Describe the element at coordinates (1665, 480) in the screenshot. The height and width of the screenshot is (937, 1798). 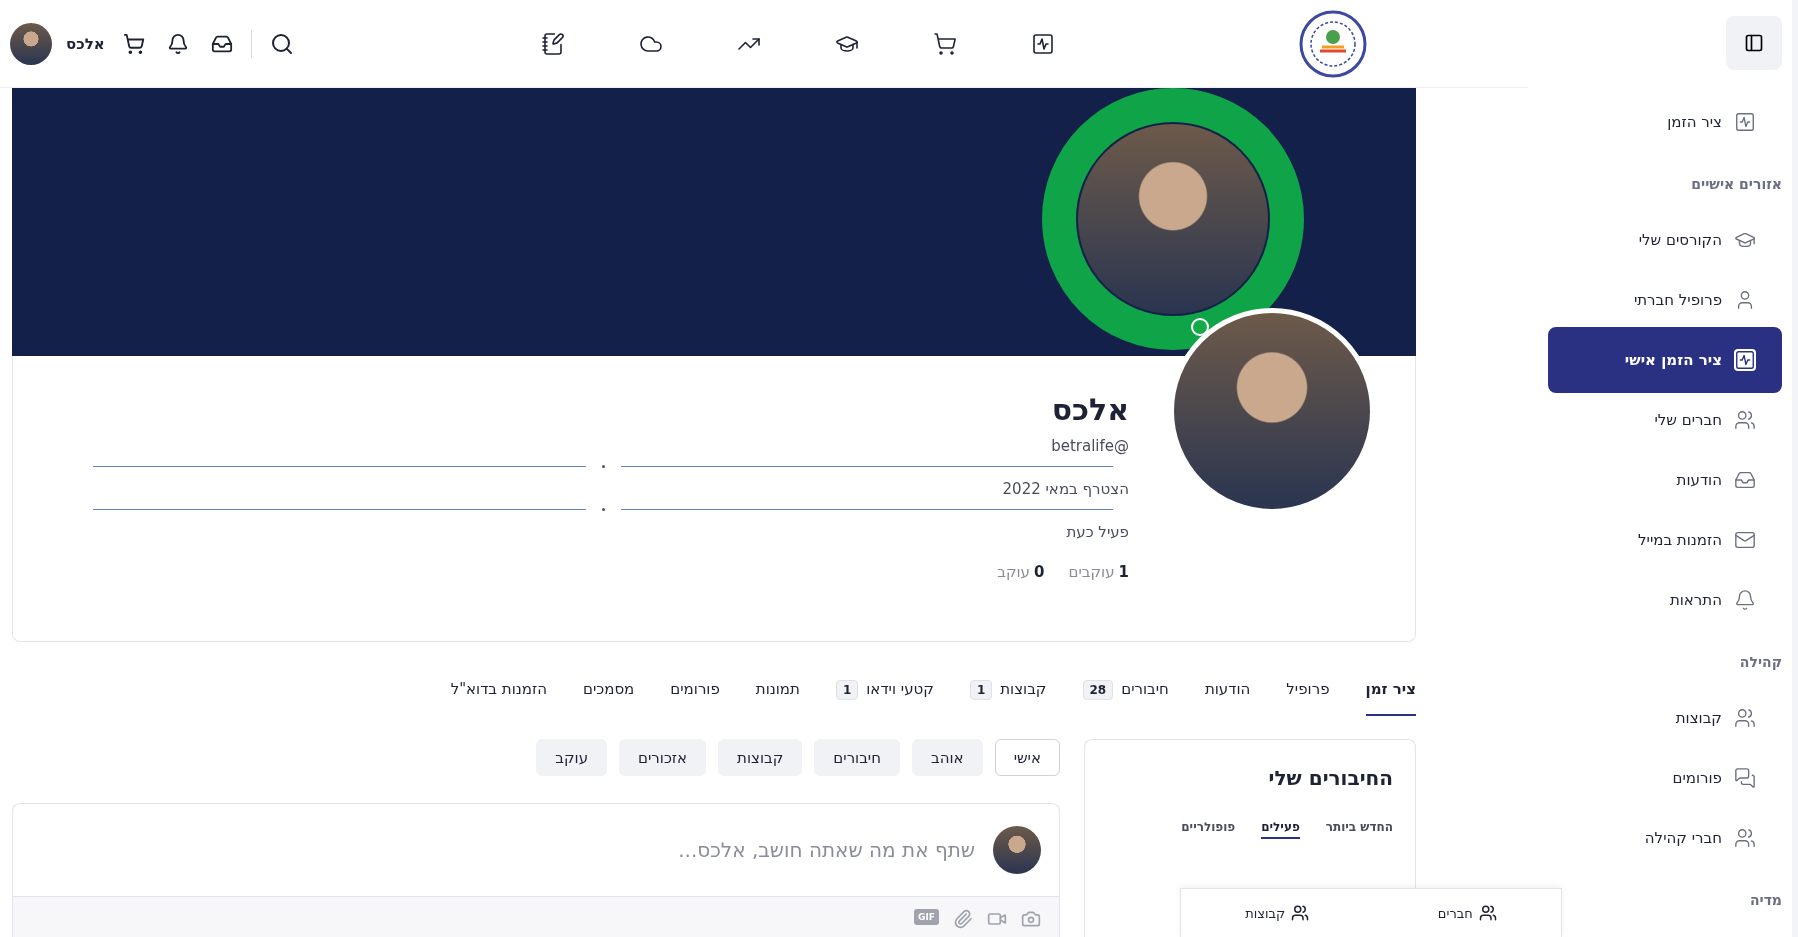
I see `sidebar-item: הודעות` at that location.